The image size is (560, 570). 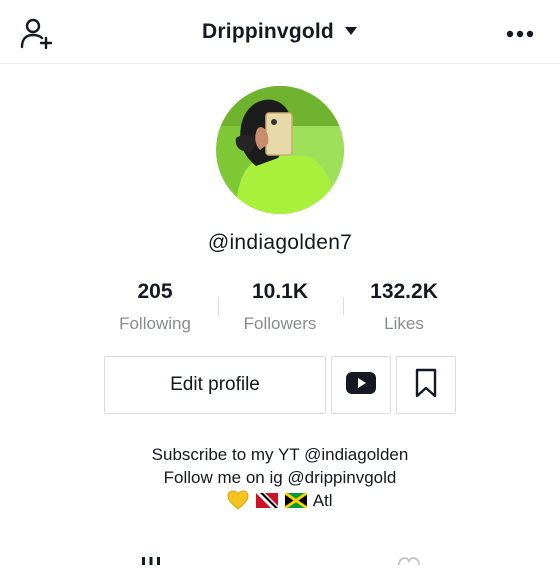 I want to click on stat-following: 205 Following, so click(x=155, y=307).